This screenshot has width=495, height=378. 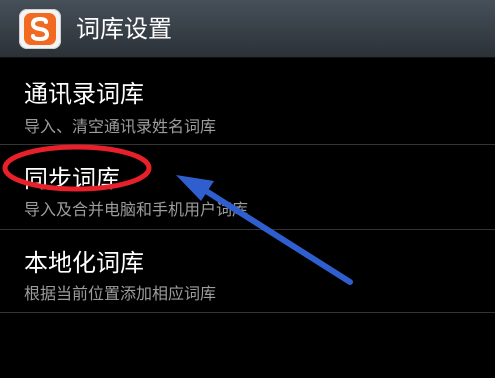 What do you see at coordinates (120, 293) in the screenshot?
I see `item-subtitle: 根据当前位置添加相应词库` at bounding box center [120, 293].